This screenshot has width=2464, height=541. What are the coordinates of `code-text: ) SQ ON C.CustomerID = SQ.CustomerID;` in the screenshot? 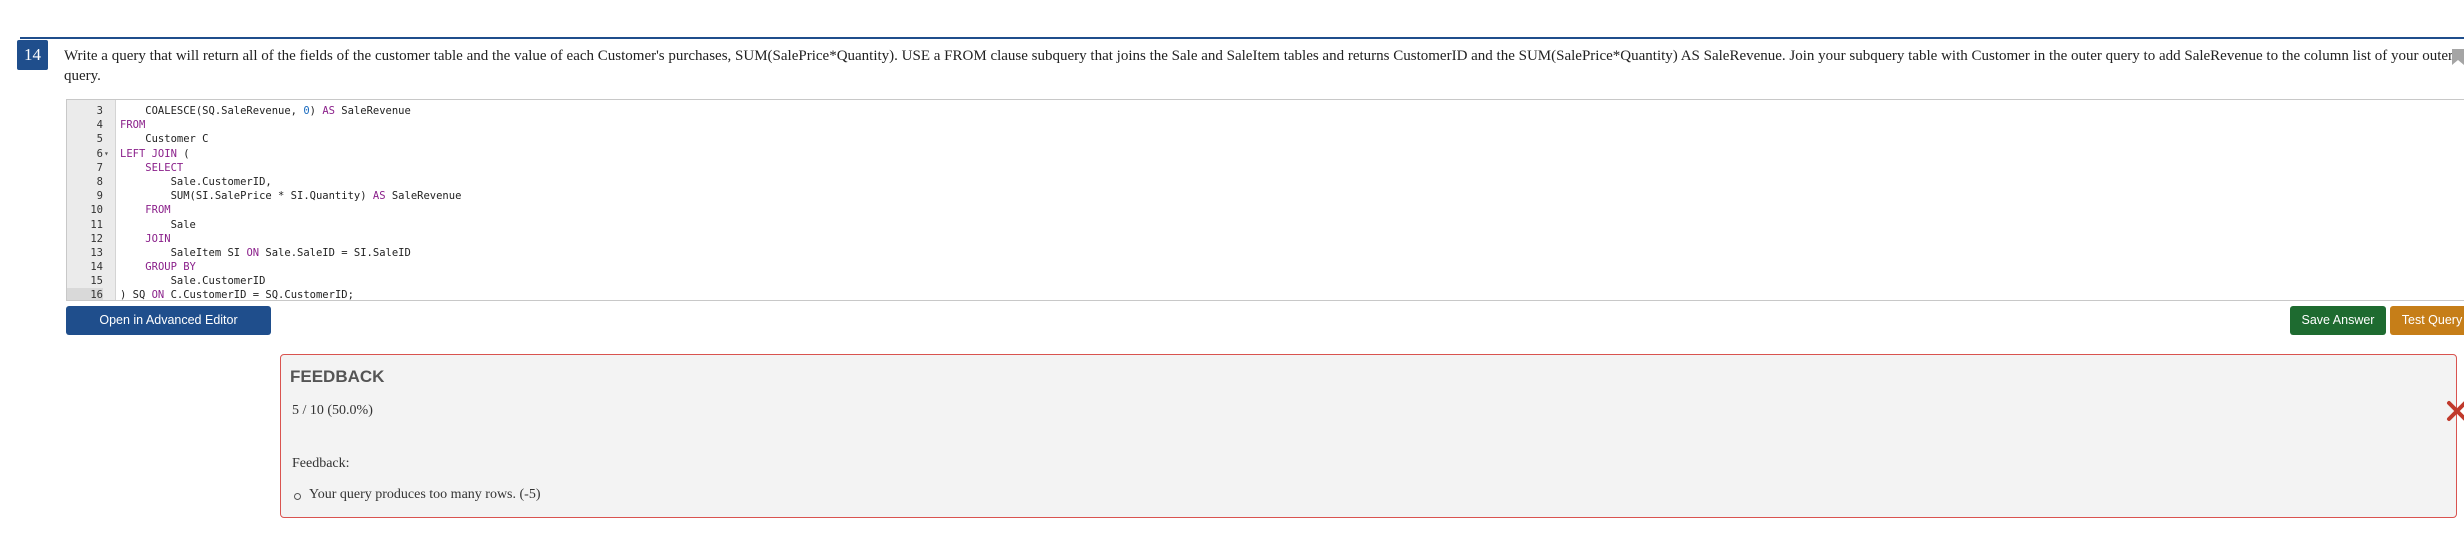 It's located at (237, 294).